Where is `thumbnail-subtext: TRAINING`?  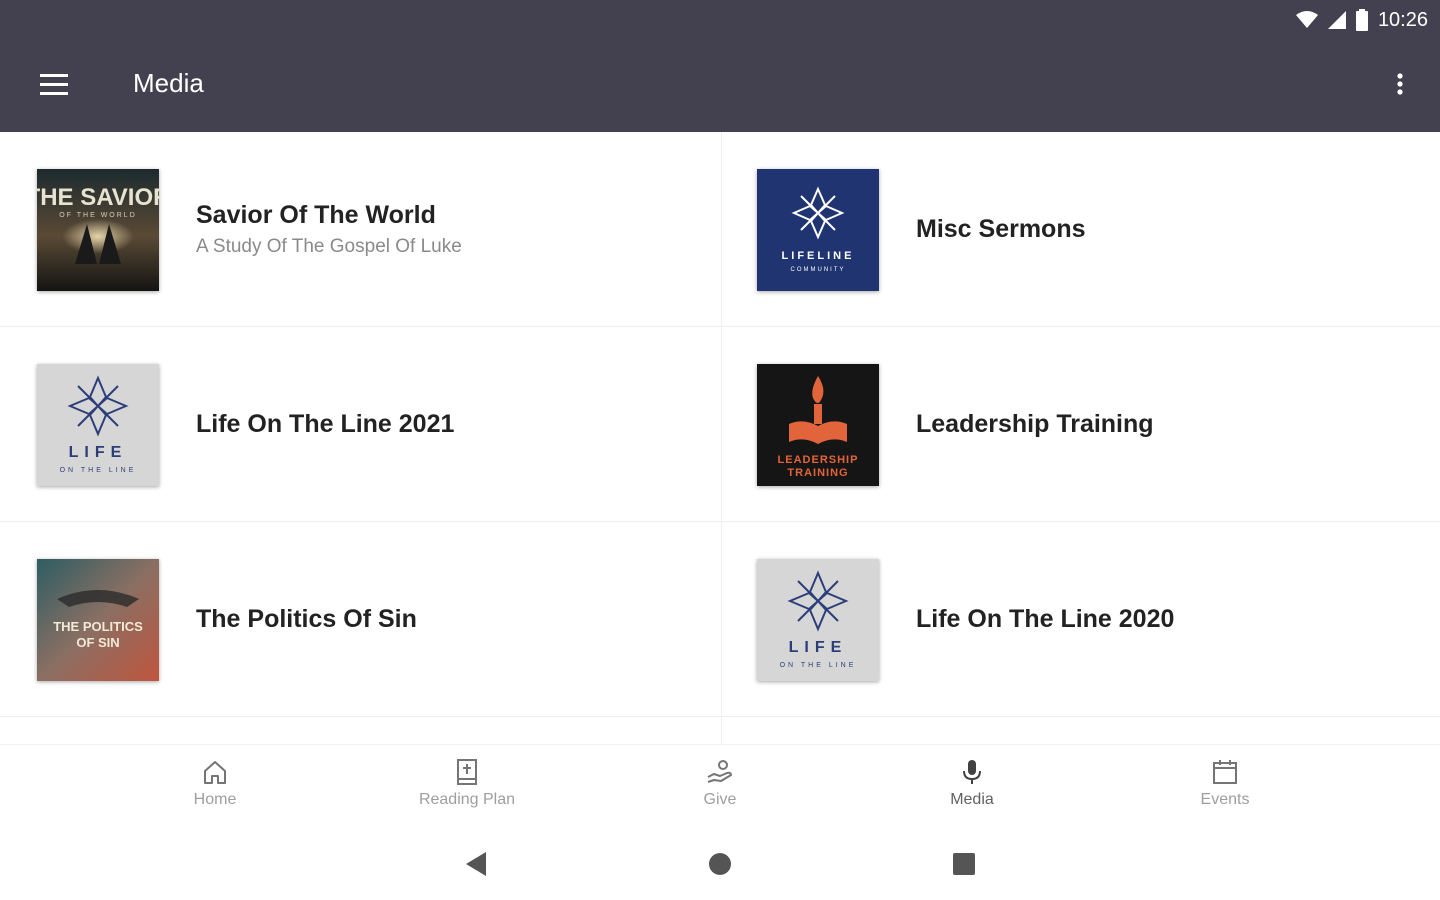
thumbnail-subtext: TRAINING is located at coordinates (817, 473).